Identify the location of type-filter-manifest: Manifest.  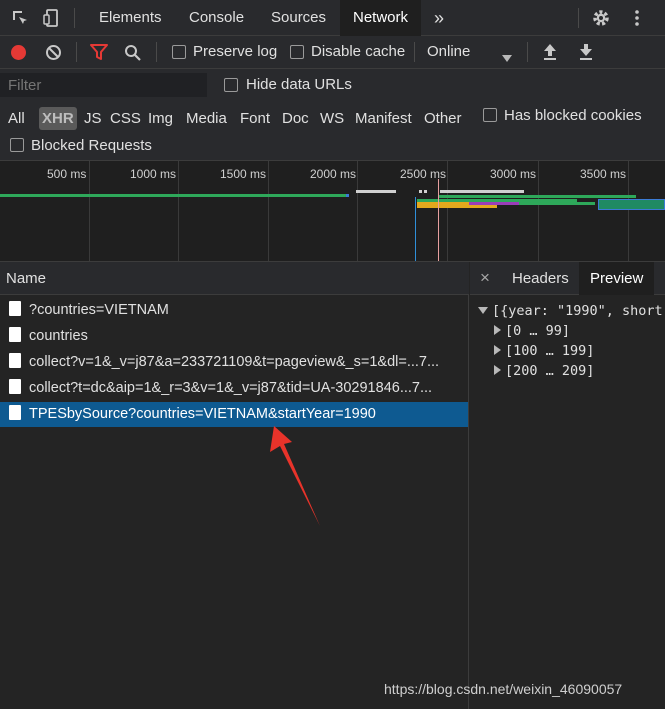
(383, 118).